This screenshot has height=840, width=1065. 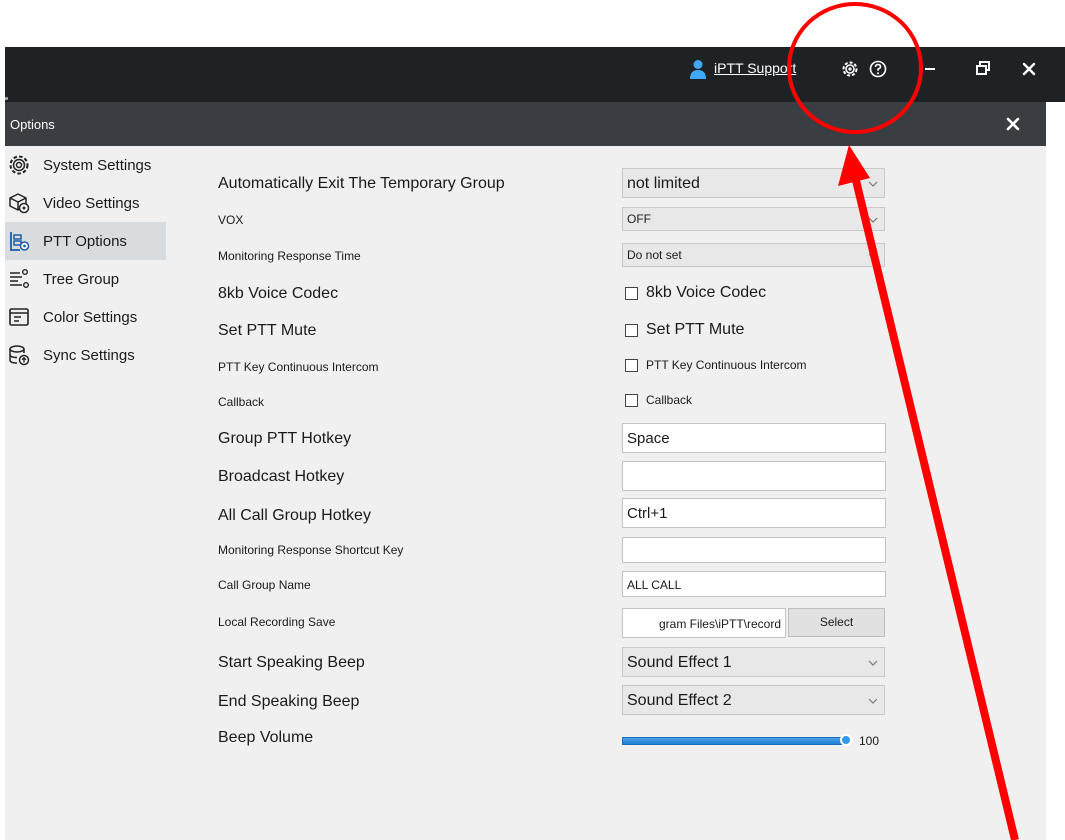 What do you see at coordinates (311, 550) in the screenshot?
I see `monitoring-shortcut-label: Monitoring Response Shortcut Key` at bounding box center [311, 550].